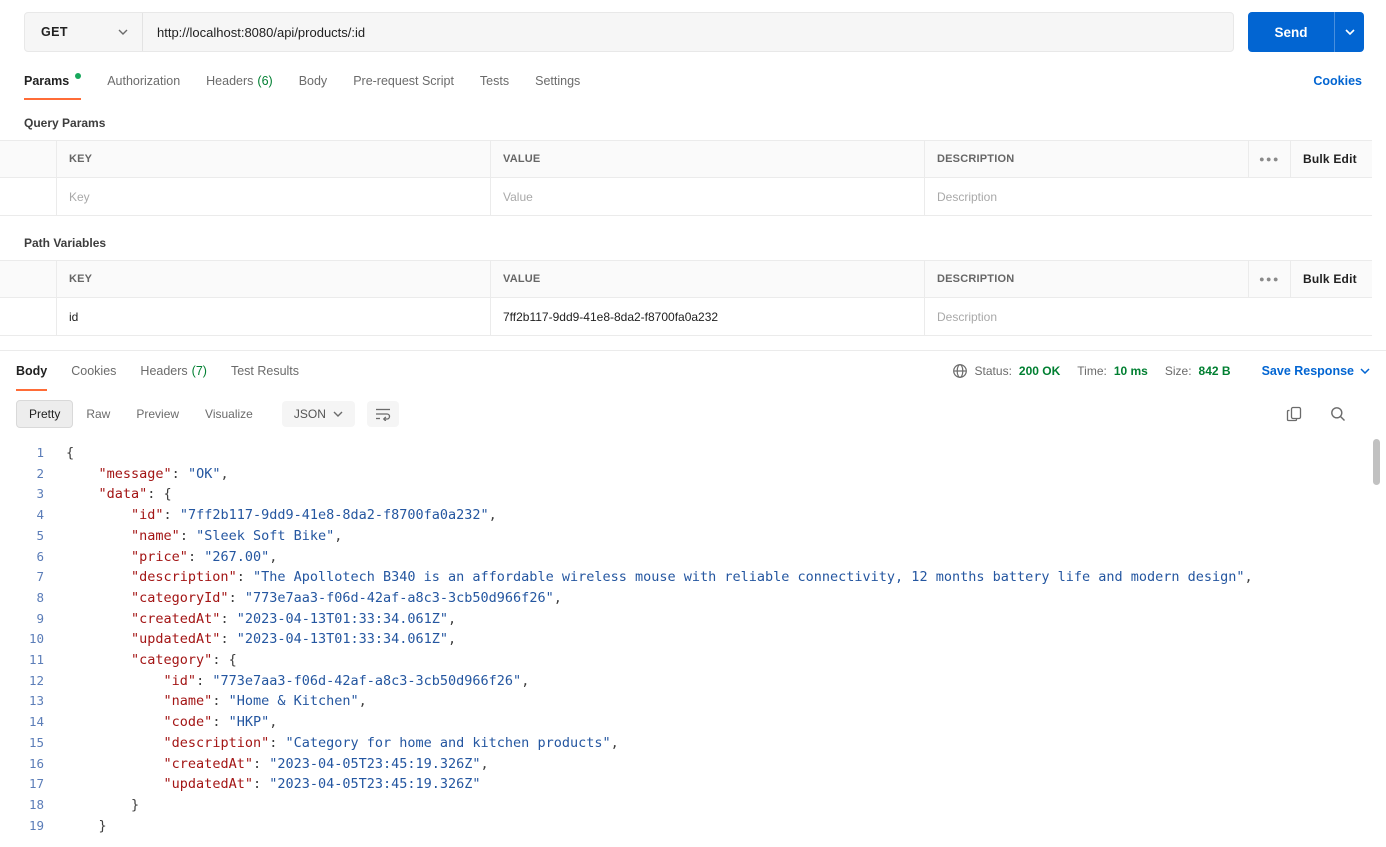  Describe the element at coordinates (36, 722) in the screenshot. I see `line-number: 14` at that location.